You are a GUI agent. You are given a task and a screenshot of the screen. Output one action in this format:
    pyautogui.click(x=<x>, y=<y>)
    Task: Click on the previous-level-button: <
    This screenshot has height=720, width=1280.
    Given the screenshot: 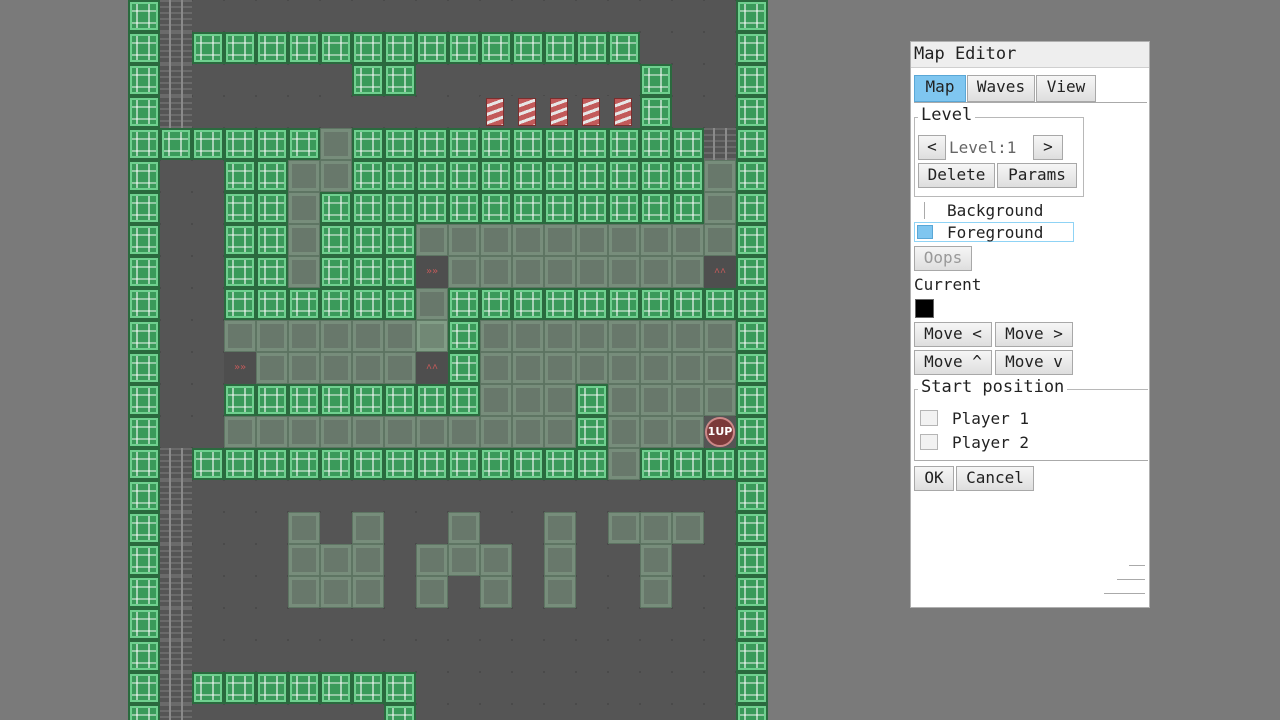 What is the action you would take?
    pyautogui.click(x=932, y=147)
    